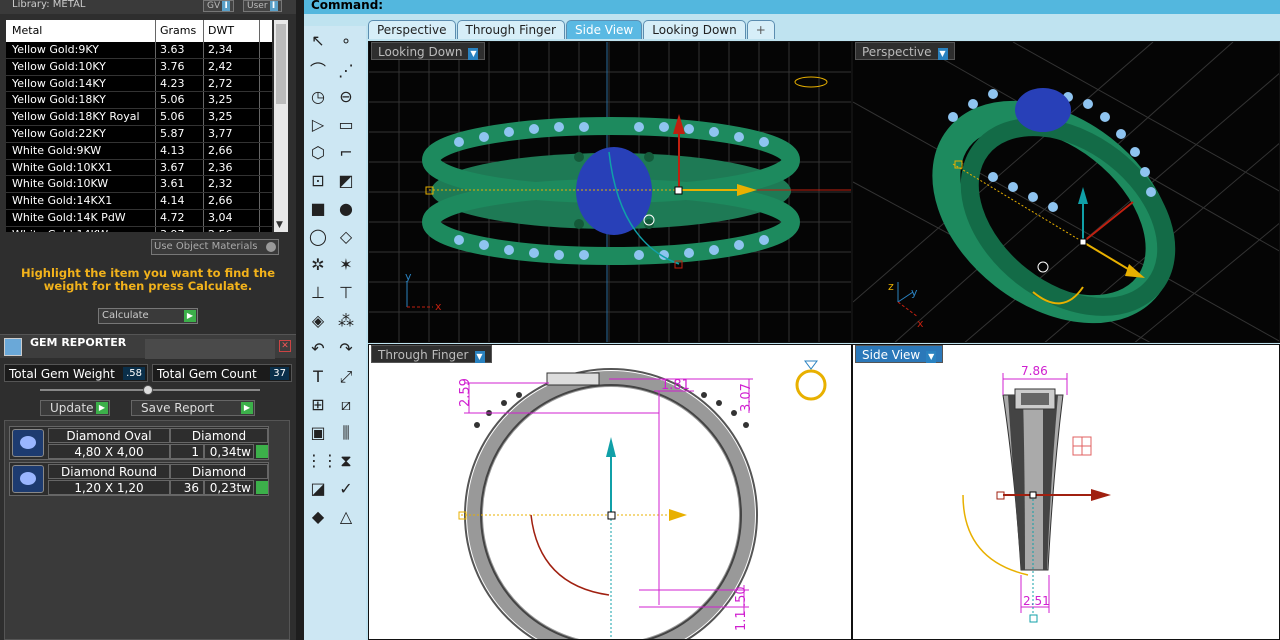 This screenshot has width=1280, height=640. I want to click on grid-icon: ⋮⋮, so click(322, 461).